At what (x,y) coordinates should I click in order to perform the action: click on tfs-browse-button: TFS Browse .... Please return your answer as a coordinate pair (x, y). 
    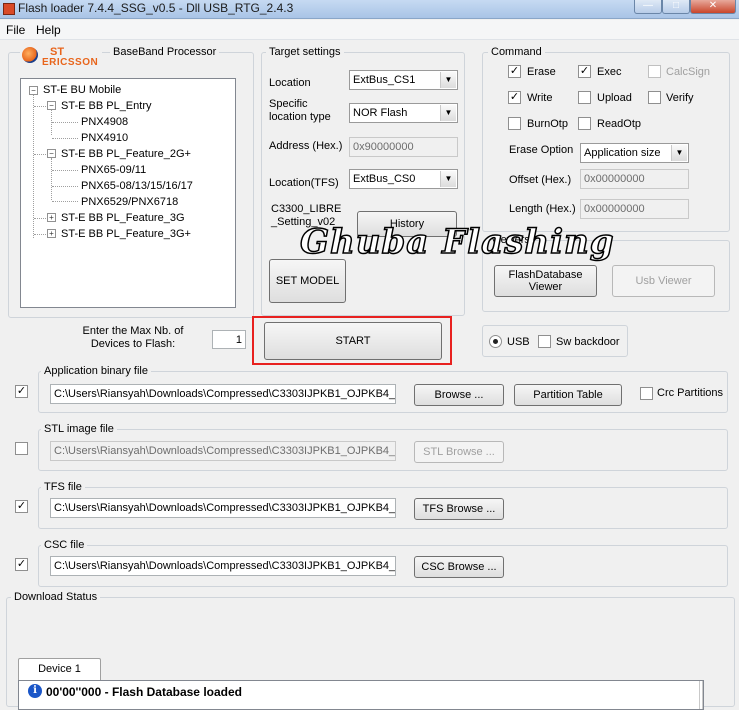
    Looking at the image, I should click on (459, 509).